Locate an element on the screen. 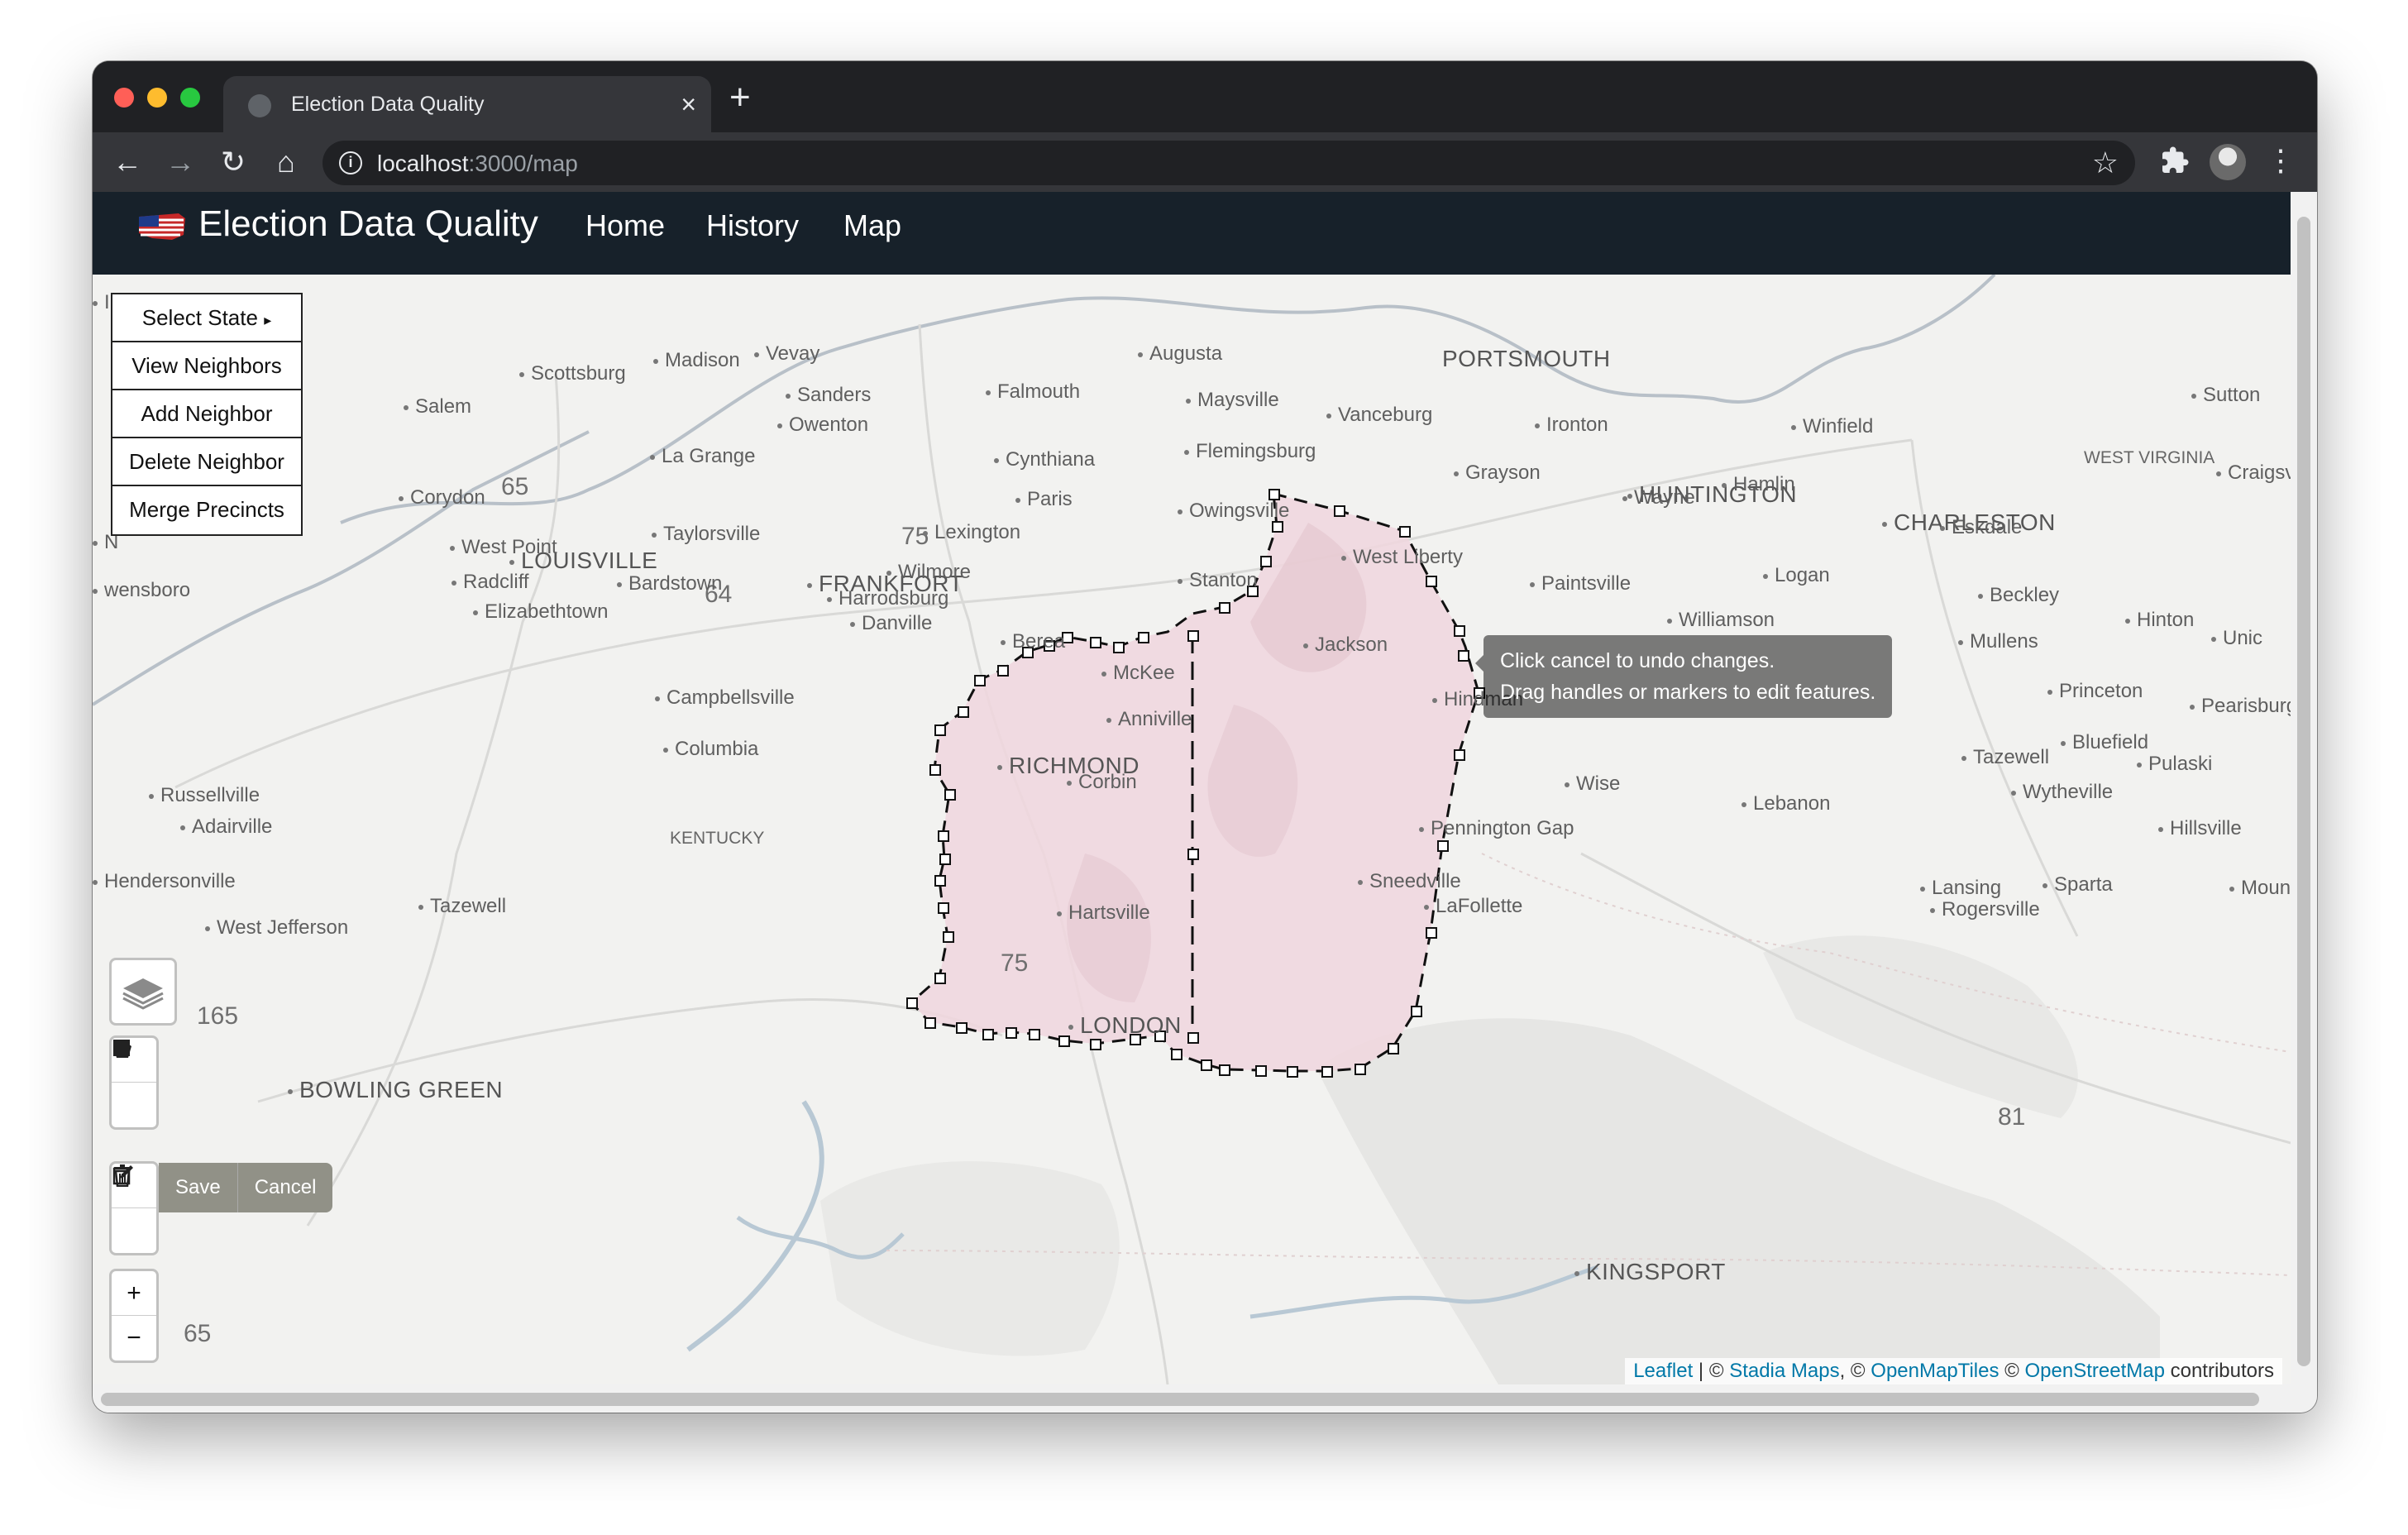 The height and width of the screenshot is (1535, 2408). town-label: West Point is located at coordinates (503, 547).